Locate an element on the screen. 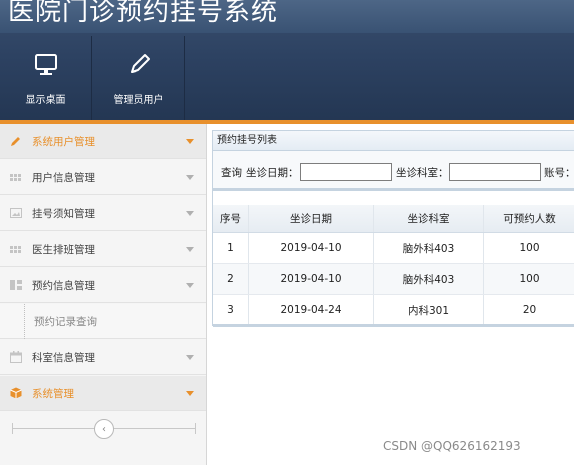 This screenshot has height=465, width=574. sidebar-item-label: 用户信息管理 is located at coordinates (63, 177).